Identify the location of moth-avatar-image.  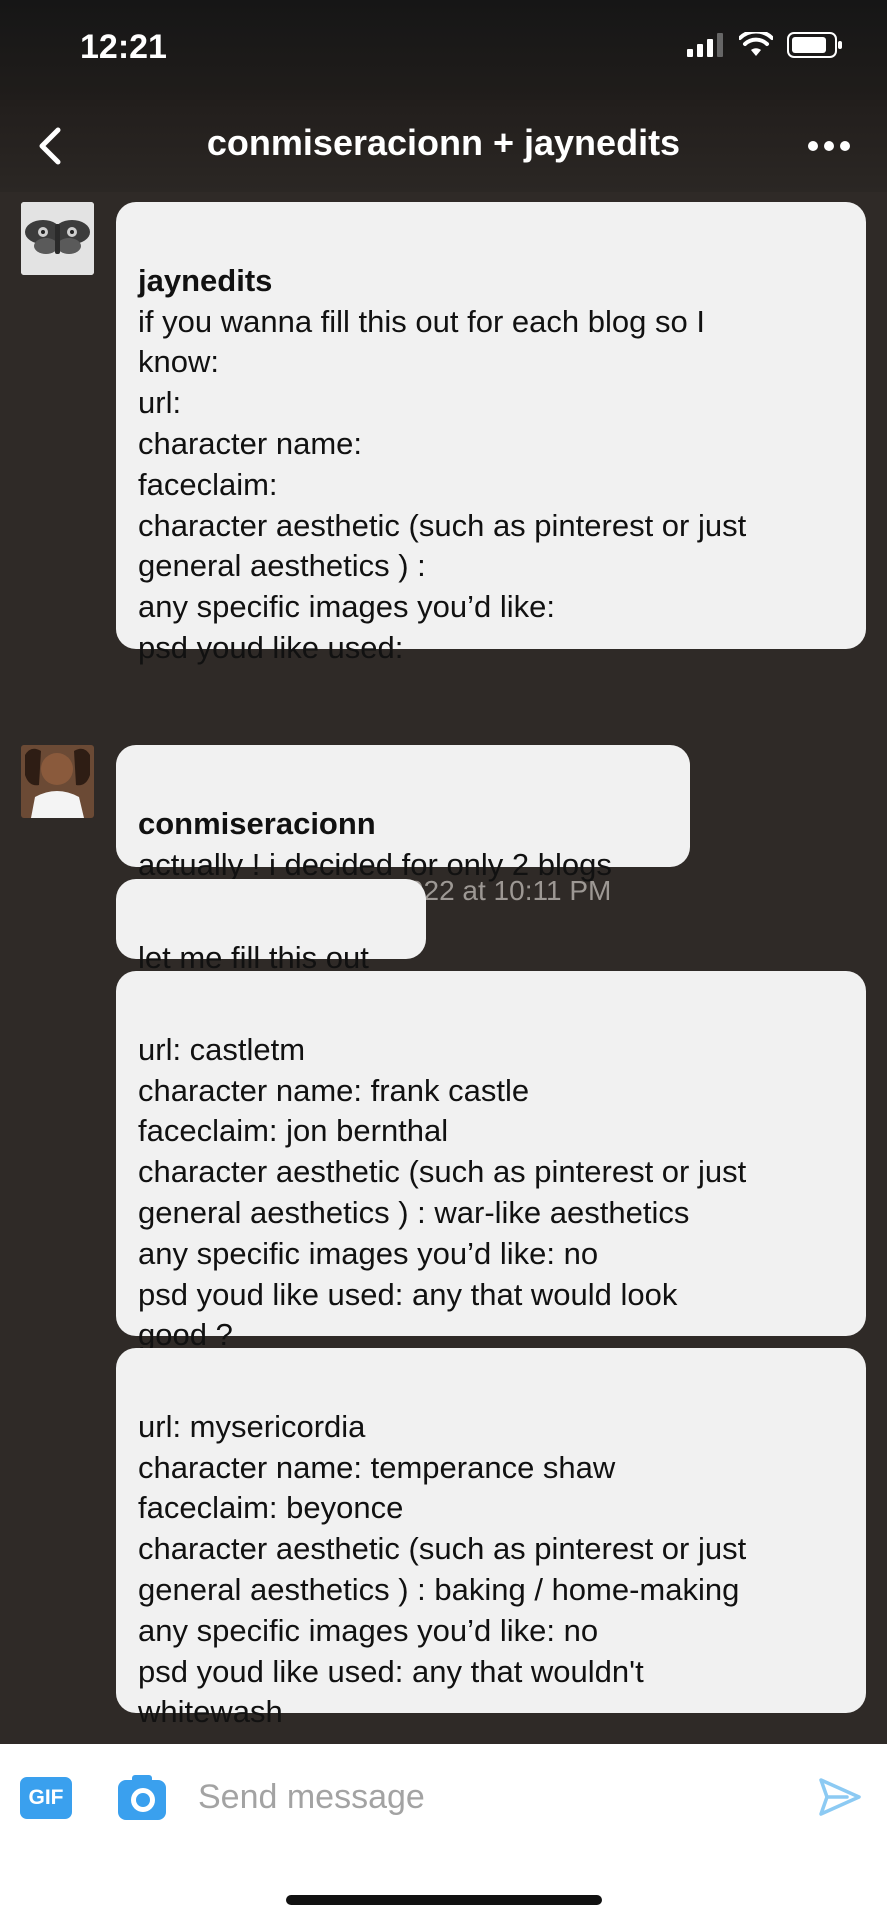
(57, 238).